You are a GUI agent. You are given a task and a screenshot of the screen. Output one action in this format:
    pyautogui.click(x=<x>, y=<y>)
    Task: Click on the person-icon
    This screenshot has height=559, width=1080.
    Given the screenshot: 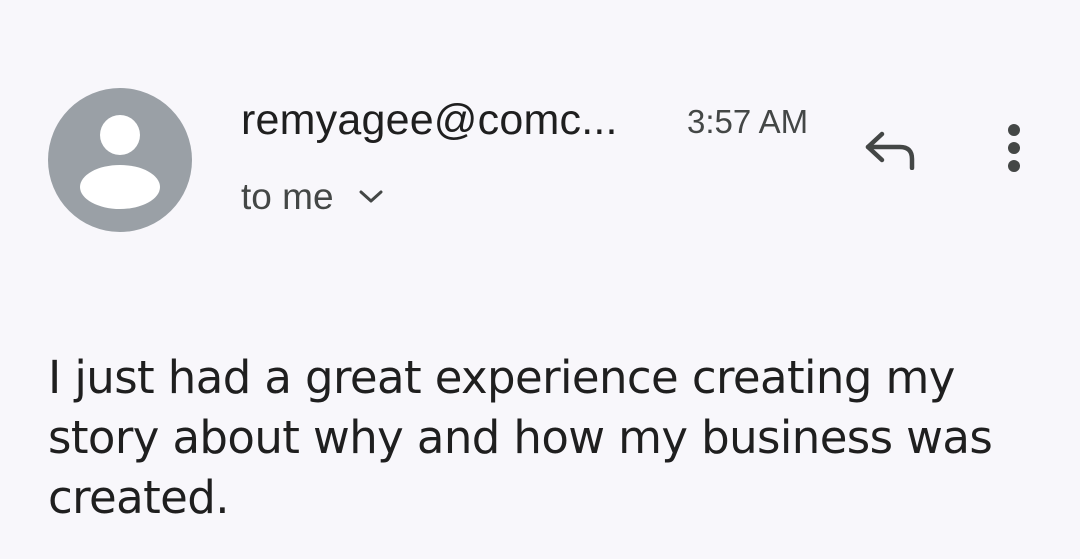 What is the action you would take?
    pyautogui.click(x=120, y=162)
    